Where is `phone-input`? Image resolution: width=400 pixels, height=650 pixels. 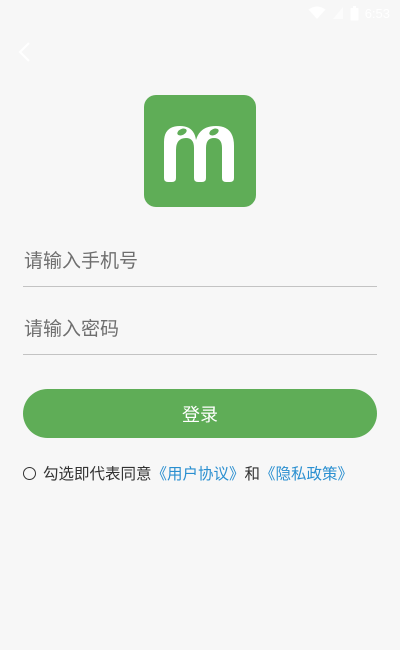 phone-input is located at coordinates (200, 261).